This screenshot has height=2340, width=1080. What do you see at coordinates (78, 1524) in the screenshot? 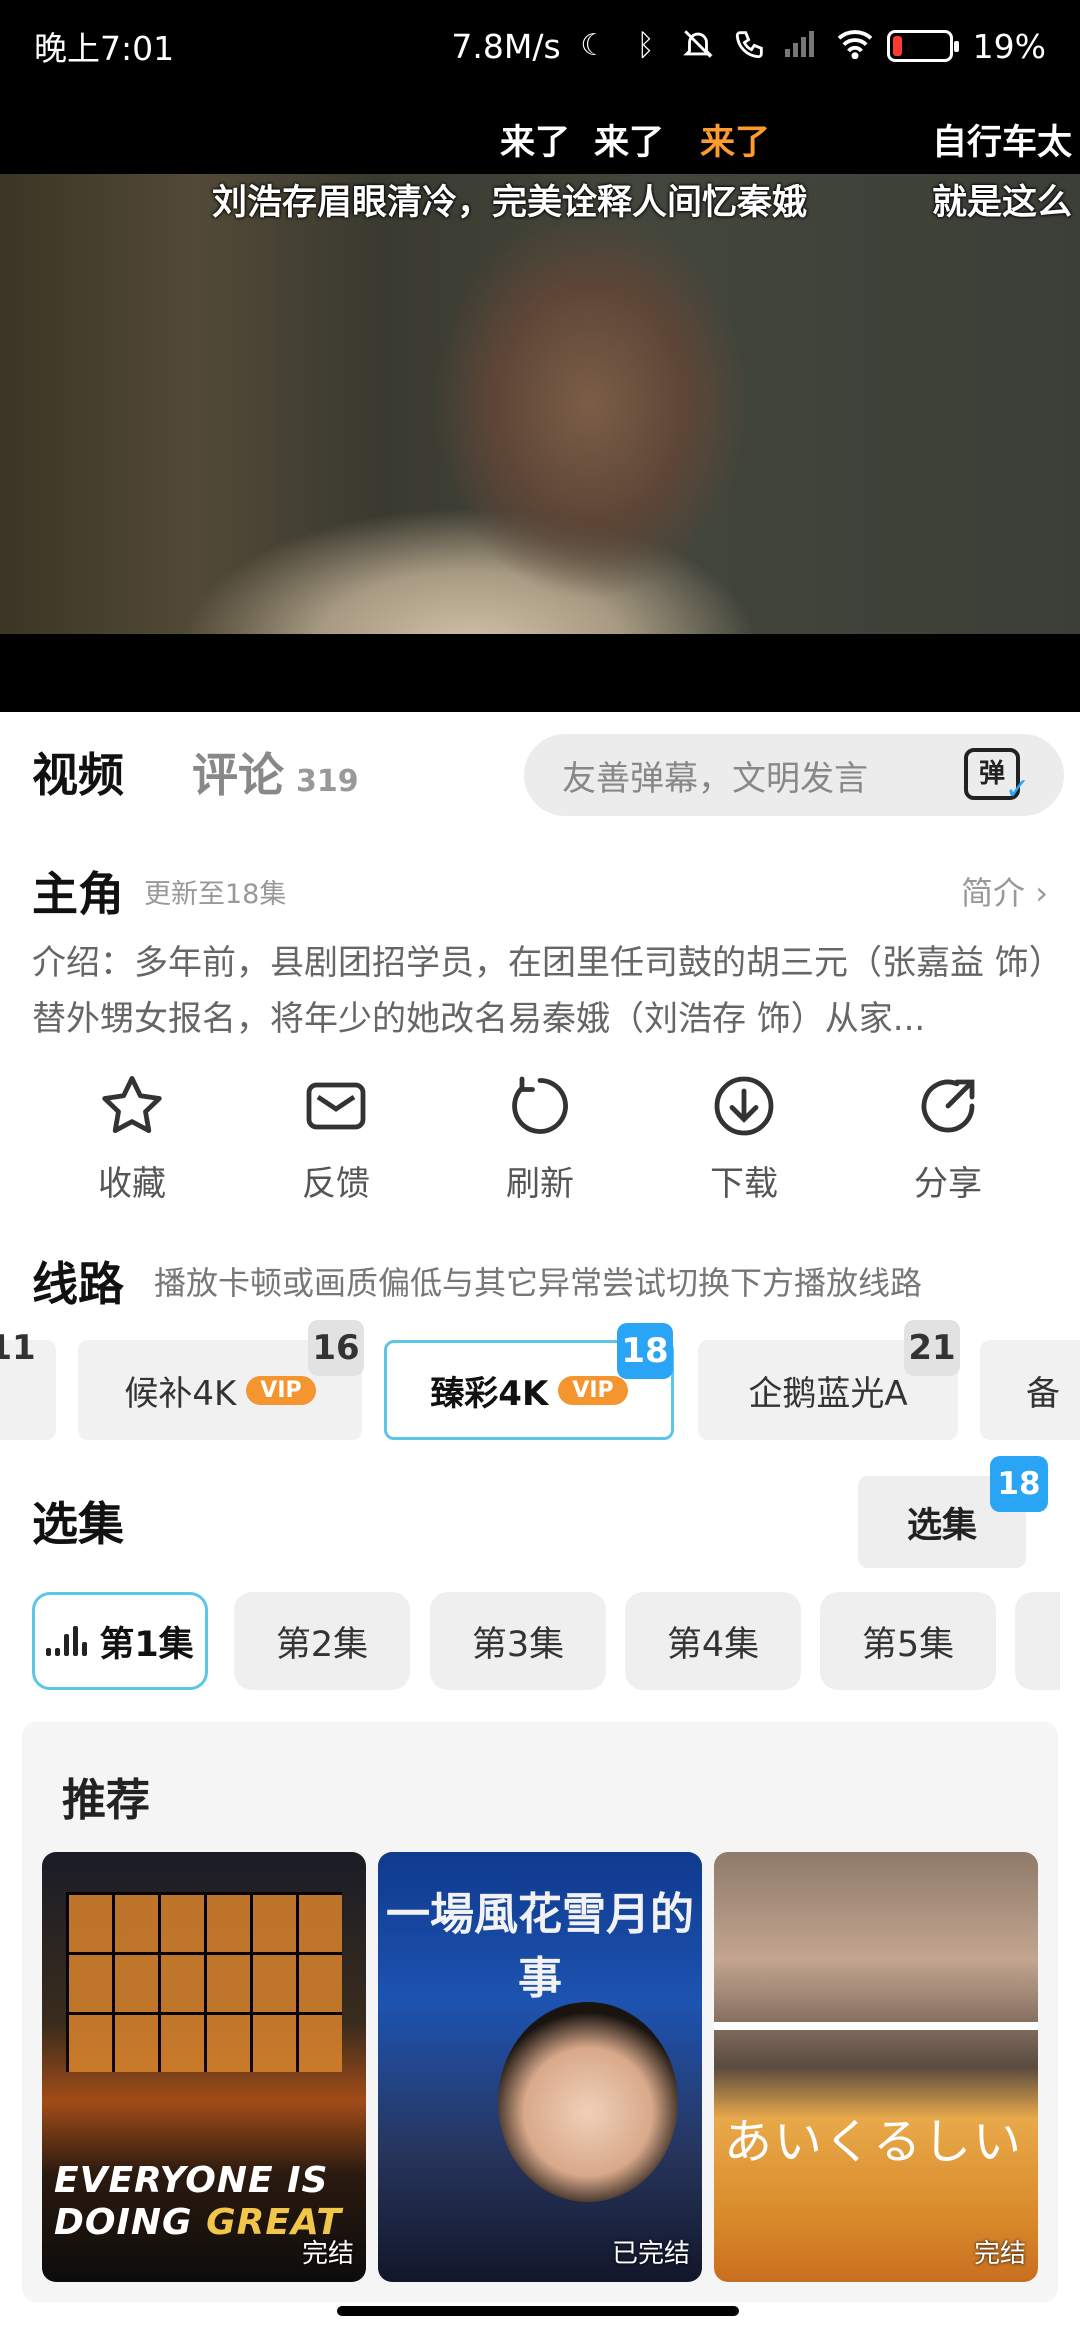
I see `episode-title: 选集` at bounding box center [78, 1524].